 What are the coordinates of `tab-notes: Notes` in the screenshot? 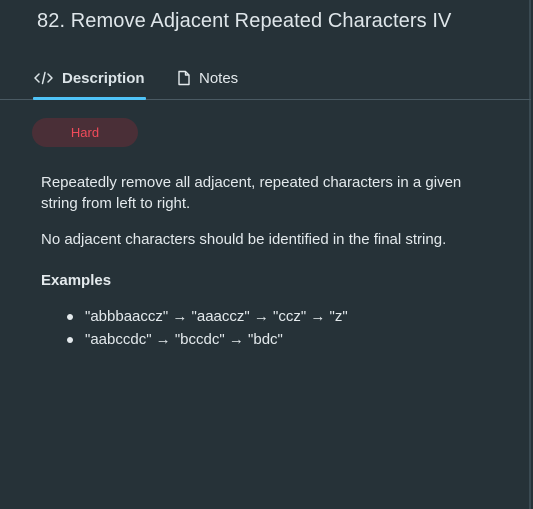 It's located at (212, 78).